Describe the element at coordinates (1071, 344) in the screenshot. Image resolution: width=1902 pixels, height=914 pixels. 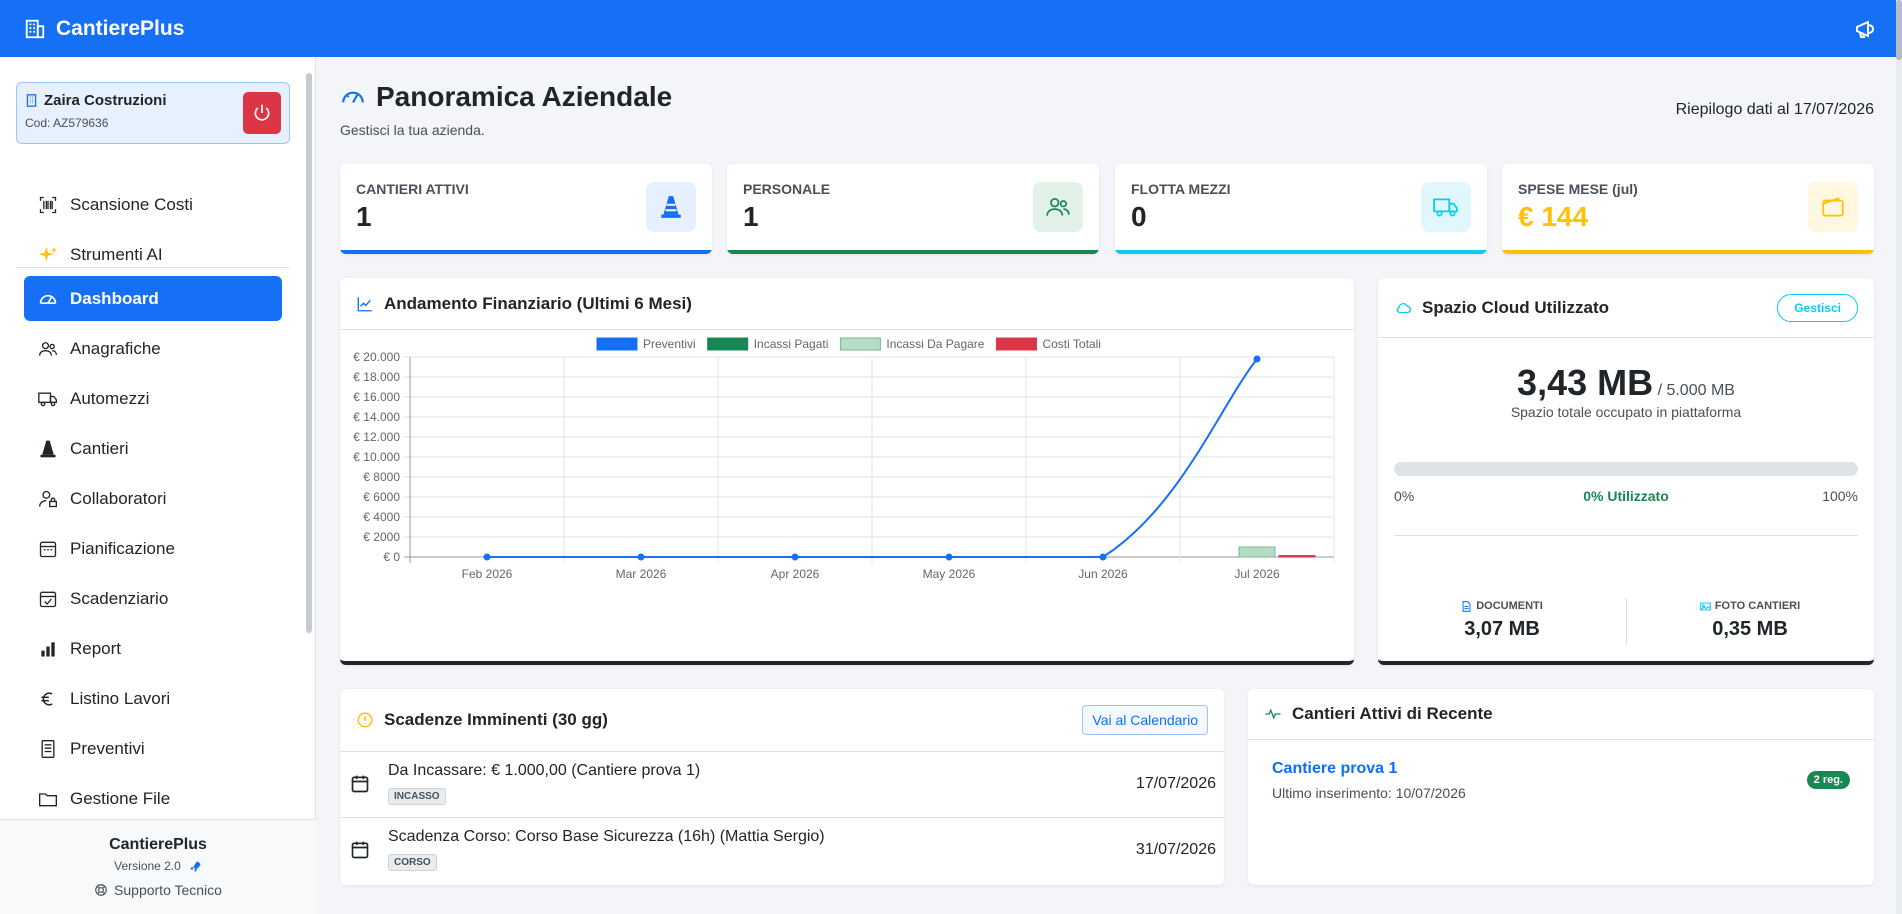
I see `legend-label: Costi Totali` at that location.